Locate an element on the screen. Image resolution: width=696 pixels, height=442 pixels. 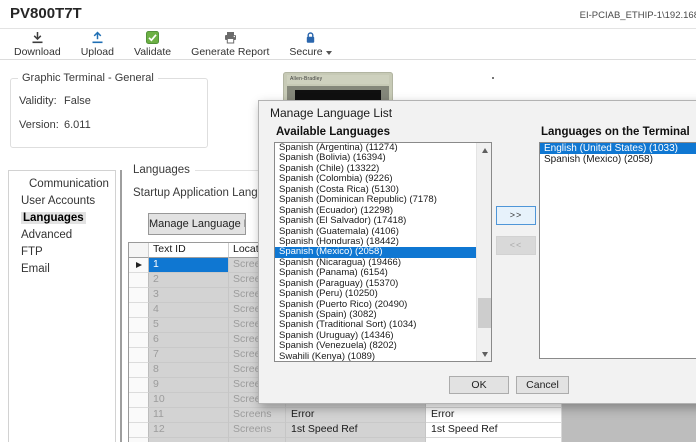
default-text-cell: Error is located at coordinates (356, 415).